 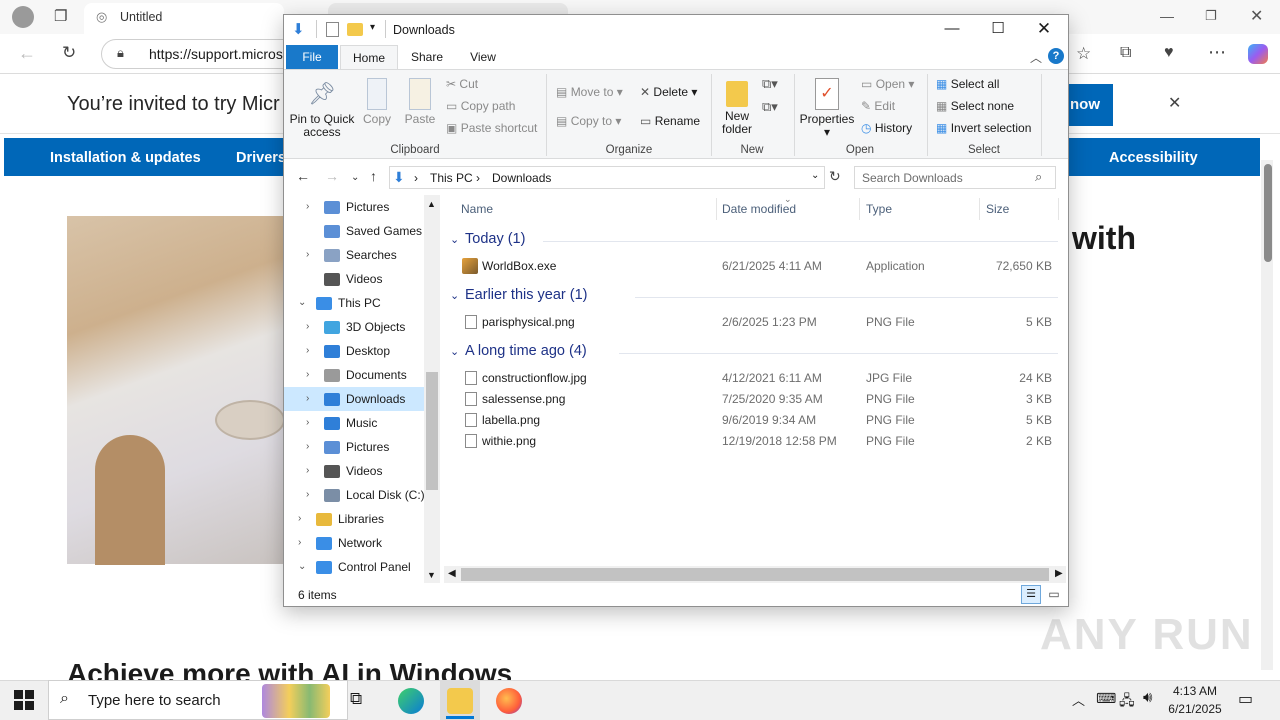 What do you see at coordinates (261, 158) in the screenshot?
I see `nav-drivers: Drivers` at bounding box center [261, 158].